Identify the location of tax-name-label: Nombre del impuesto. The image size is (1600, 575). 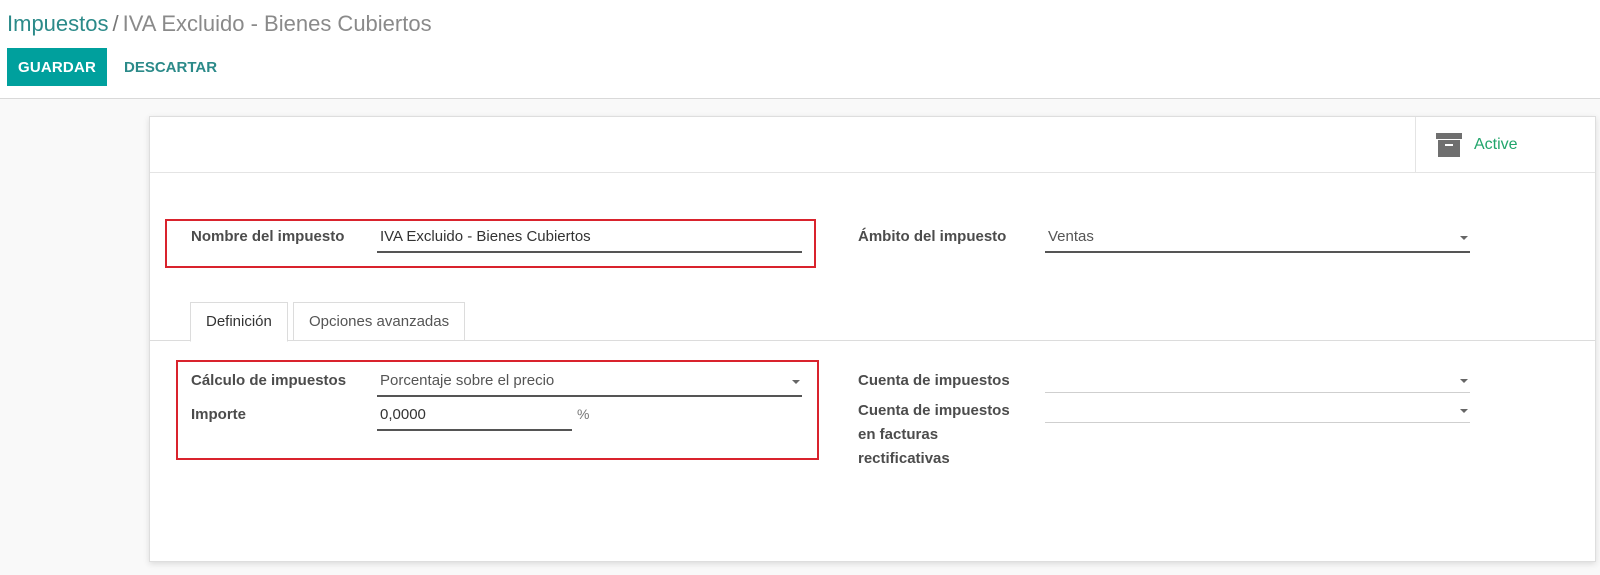
(268, 236).